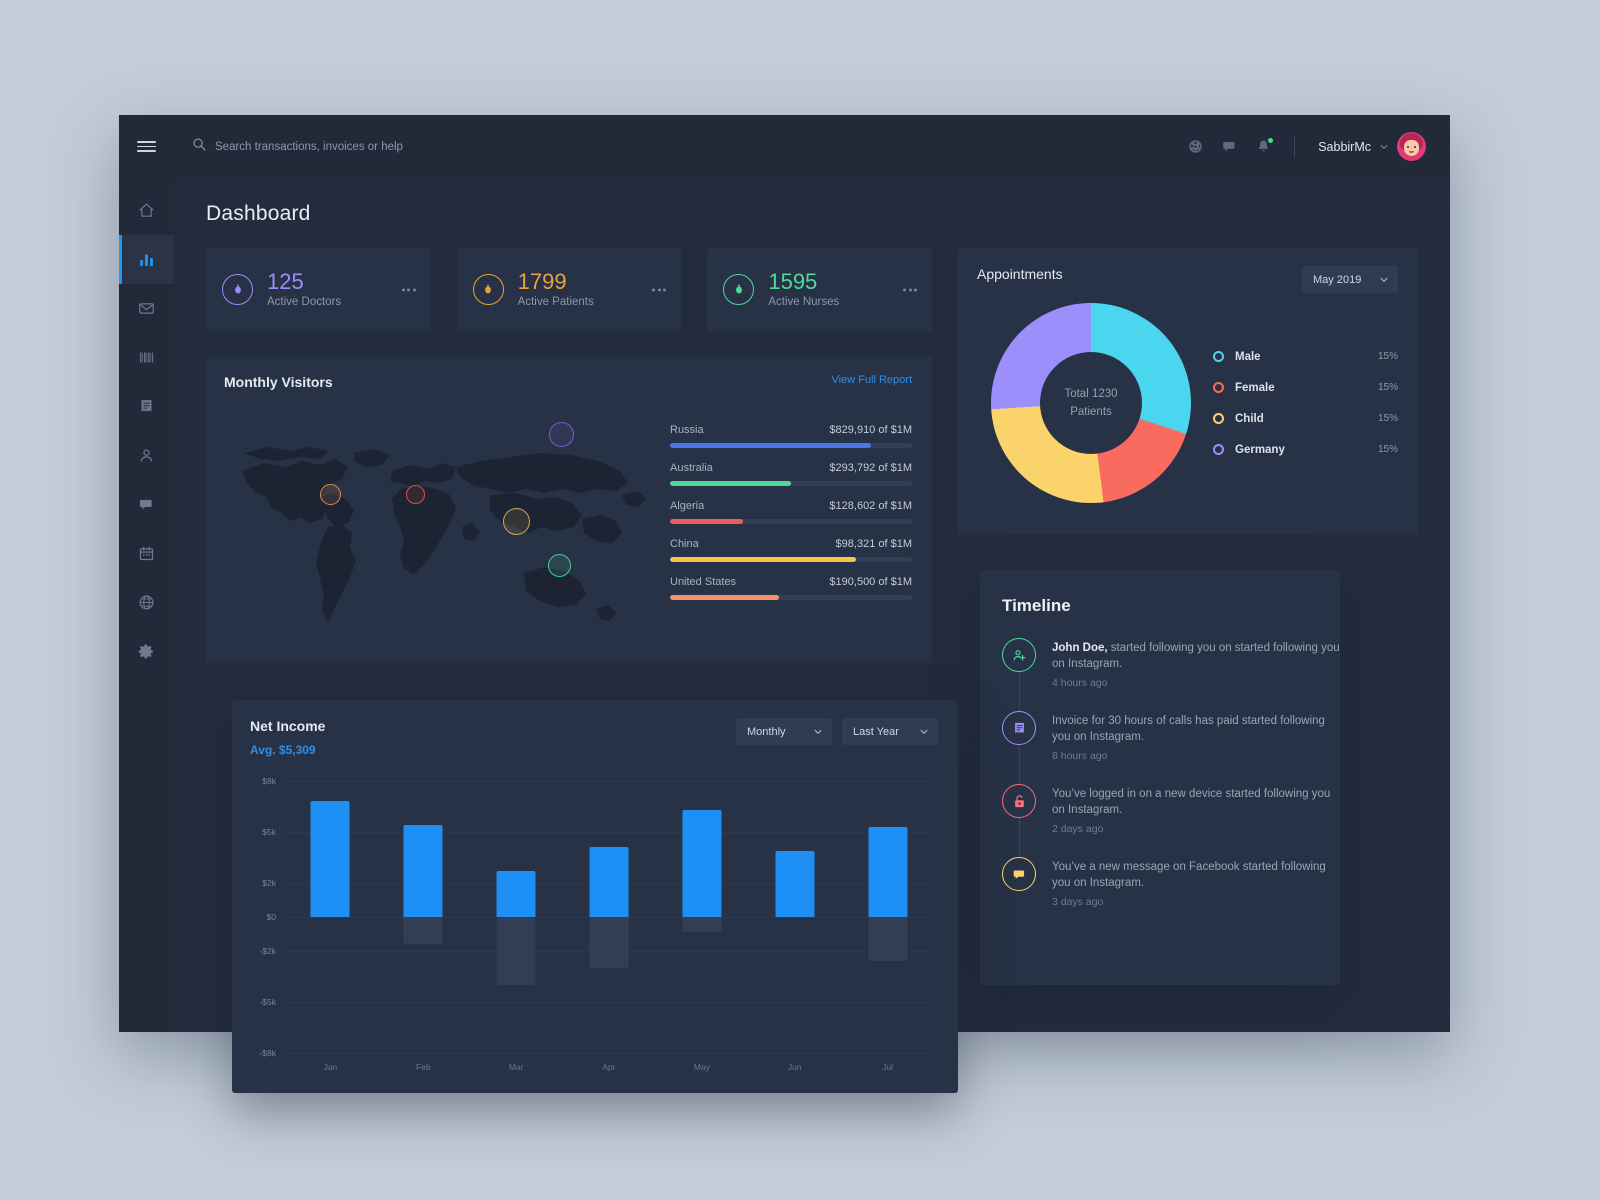 Image resolution: width=1600 pixels, height=1200 pixels. What do you see at coordinates (890, 731) in the screenshot?
I see `range-select: Last Year` at bounding box center [890, 731].